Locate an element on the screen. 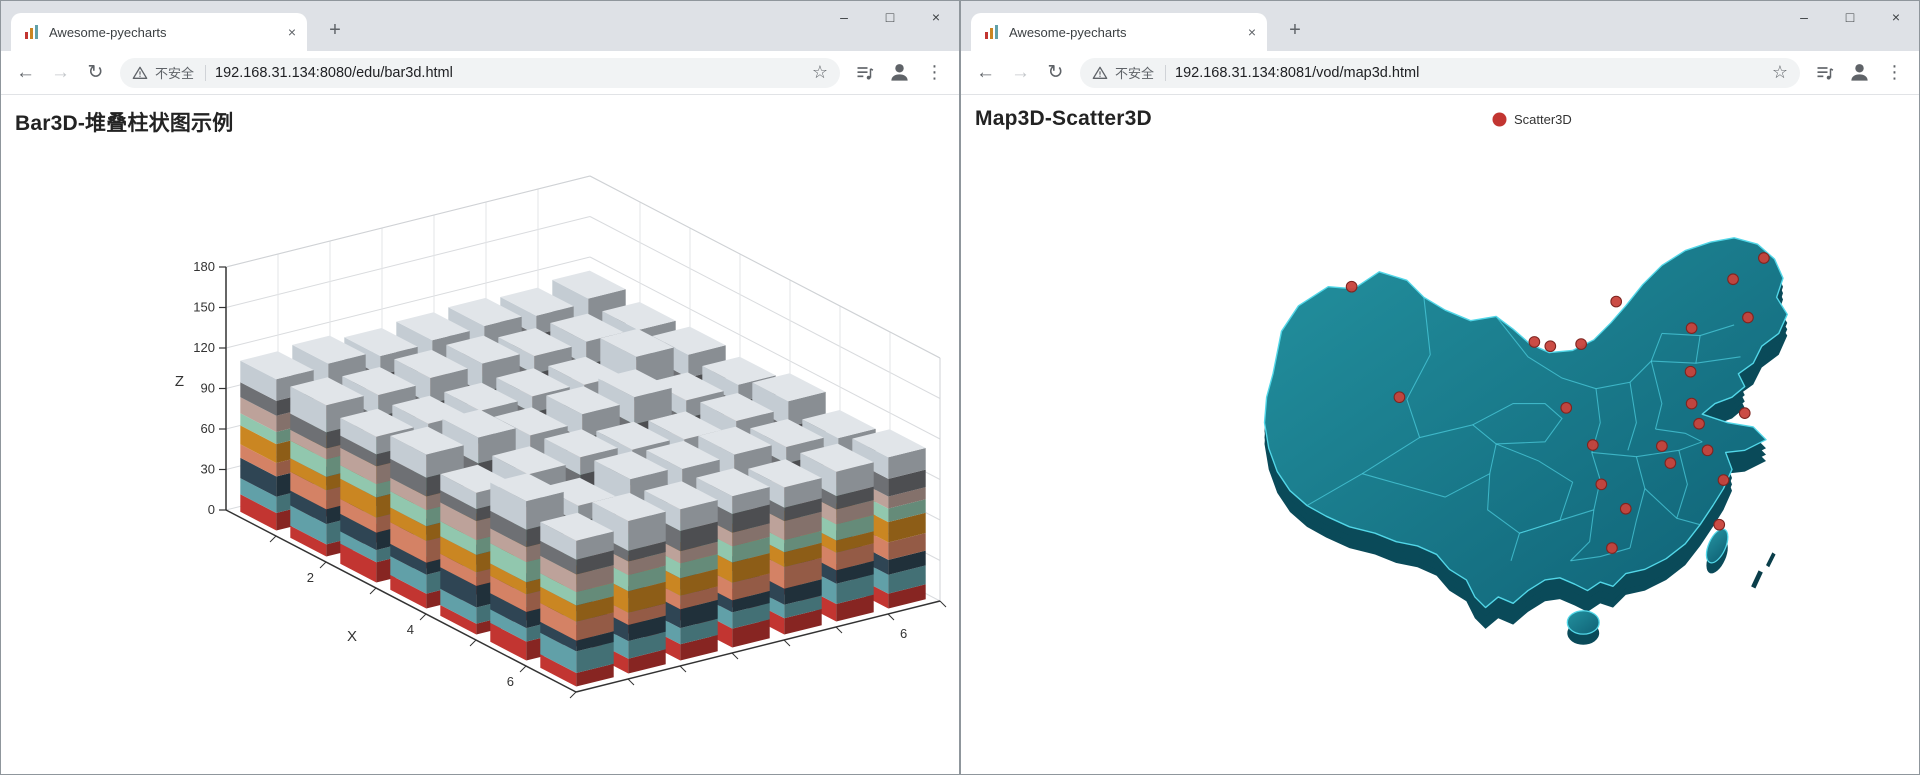  svg-text: 150 is located at coordinates (204, 307).